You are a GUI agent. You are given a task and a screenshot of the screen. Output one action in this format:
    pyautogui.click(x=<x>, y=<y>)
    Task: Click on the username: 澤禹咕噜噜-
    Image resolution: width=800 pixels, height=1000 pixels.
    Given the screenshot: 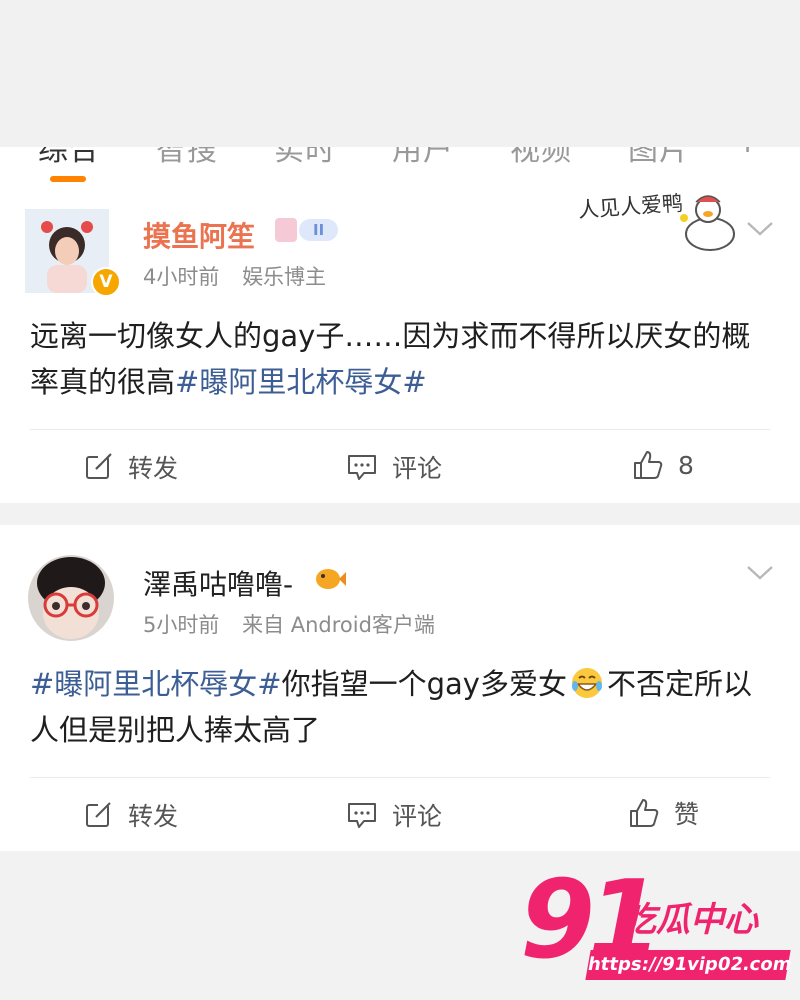 What is the action you would take?
    pyautogui.click(x=218, y=583)
    